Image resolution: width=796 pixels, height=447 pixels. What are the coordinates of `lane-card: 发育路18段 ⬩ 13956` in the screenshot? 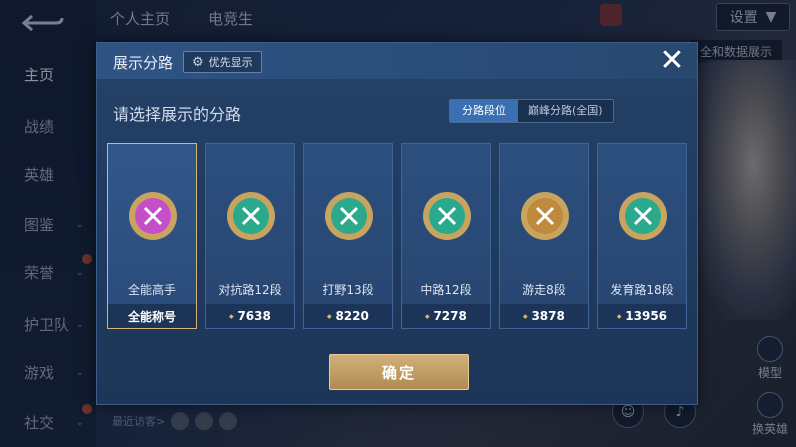 It's located at (642, 236).